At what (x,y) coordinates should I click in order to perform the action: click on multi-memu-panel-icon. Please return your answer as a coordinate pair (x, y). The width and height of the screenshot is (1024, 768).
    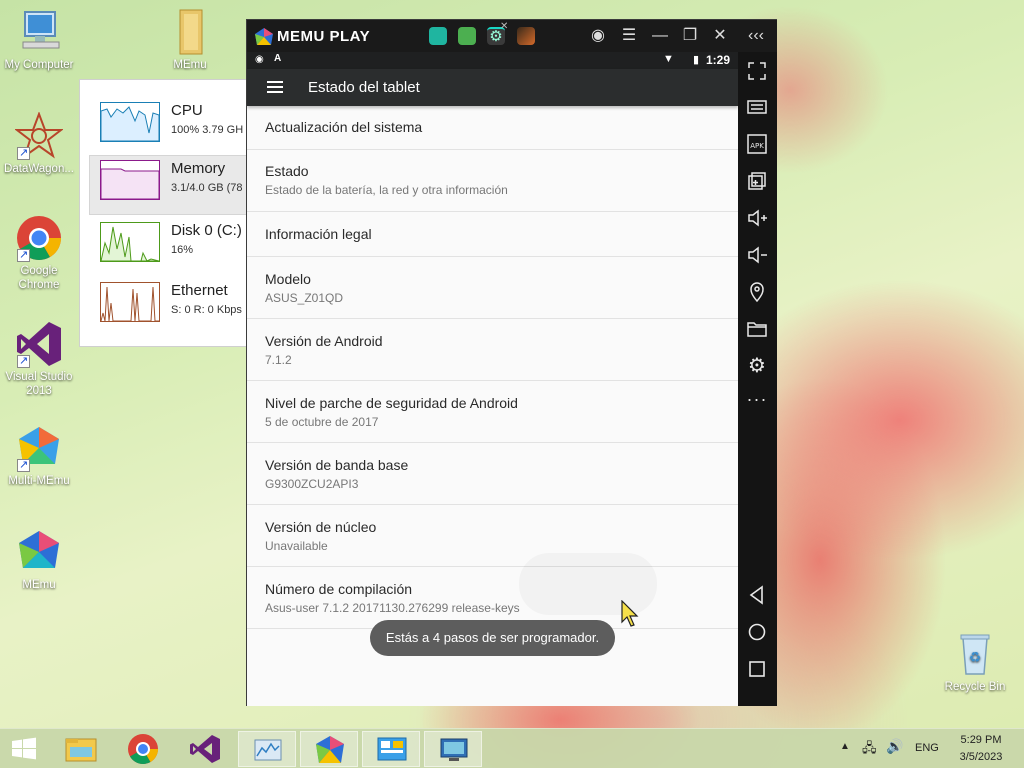
    Looking at the image, I should click on (392, 749).